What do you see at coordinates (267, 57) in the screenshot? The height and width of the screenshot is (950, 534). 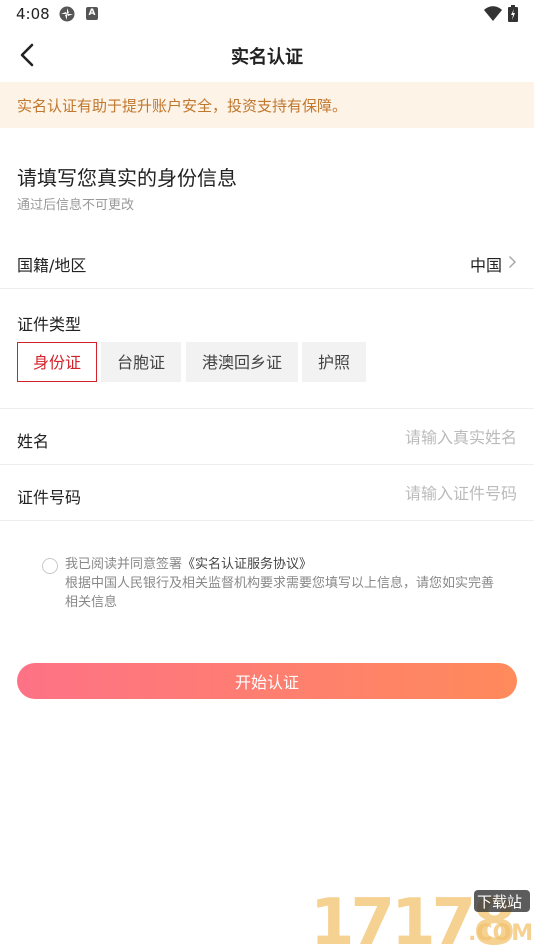 I see `page-title: 实名认证` at bounding box center [267, 57].